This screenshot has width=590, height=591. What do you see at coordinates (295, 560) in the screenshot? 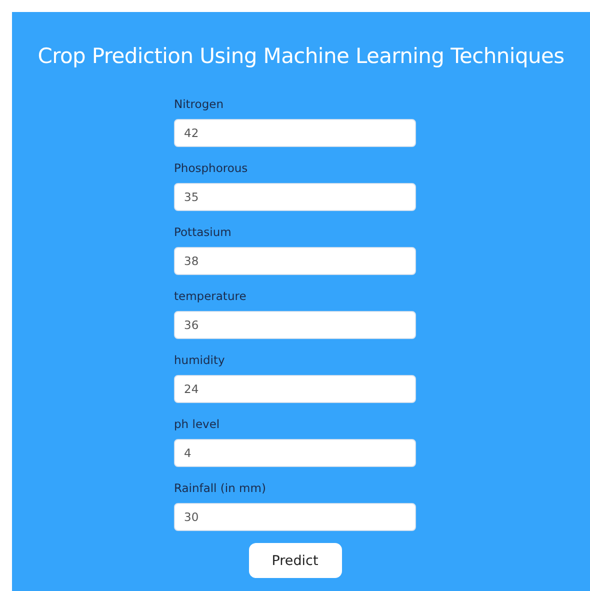
I see `predict-button: Predict` at bounding box center [295, 560].